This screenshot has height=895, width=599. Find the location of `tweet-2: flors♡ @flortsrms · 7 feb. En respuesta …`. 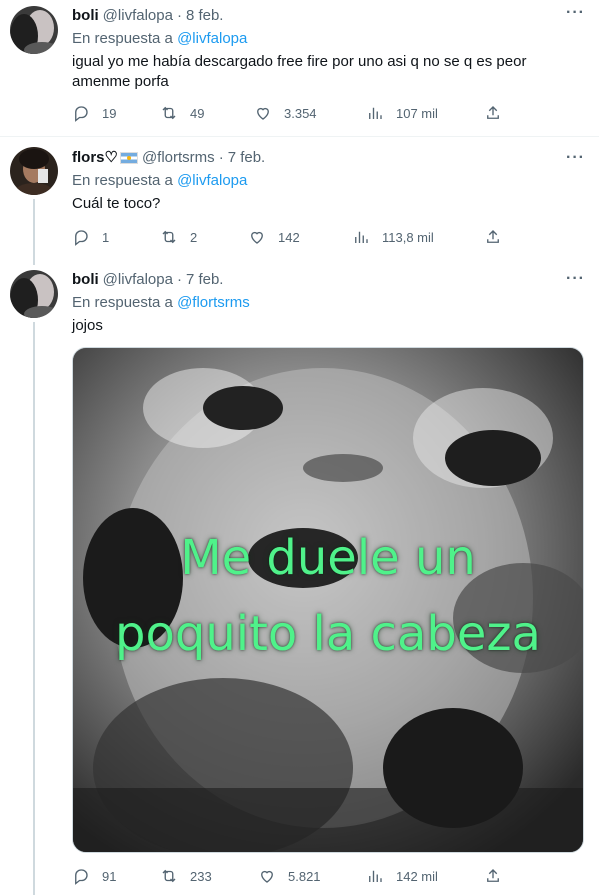

tweet-2: flors♡ @flortsrms · 7 feb. En respuesta … is located at coordinates (299, 201).